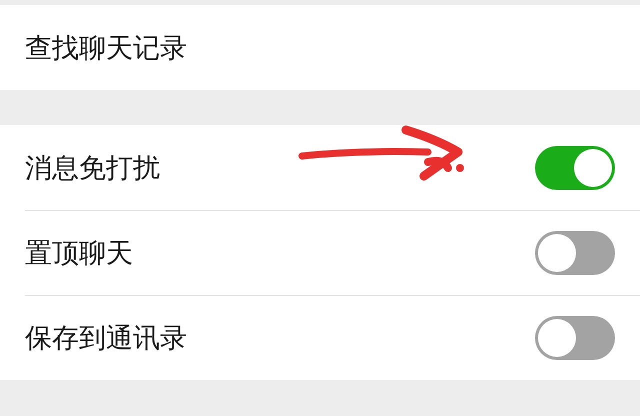 The image size is (640, 416). What do you see at coordinates (79, 253) in the screenshot?
I see `setting-label: 置顶聊天` at bounding box center [79, 253].